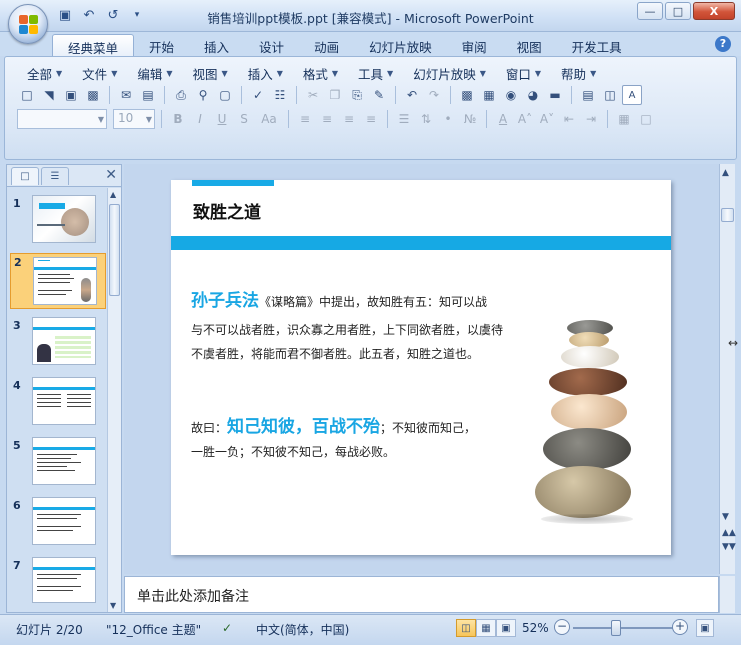 The width and height of the screenshot is (741, 645). Describe the element at coordinates (470, 119) in the screenshot. I see `numbering-icon: №` at that location.